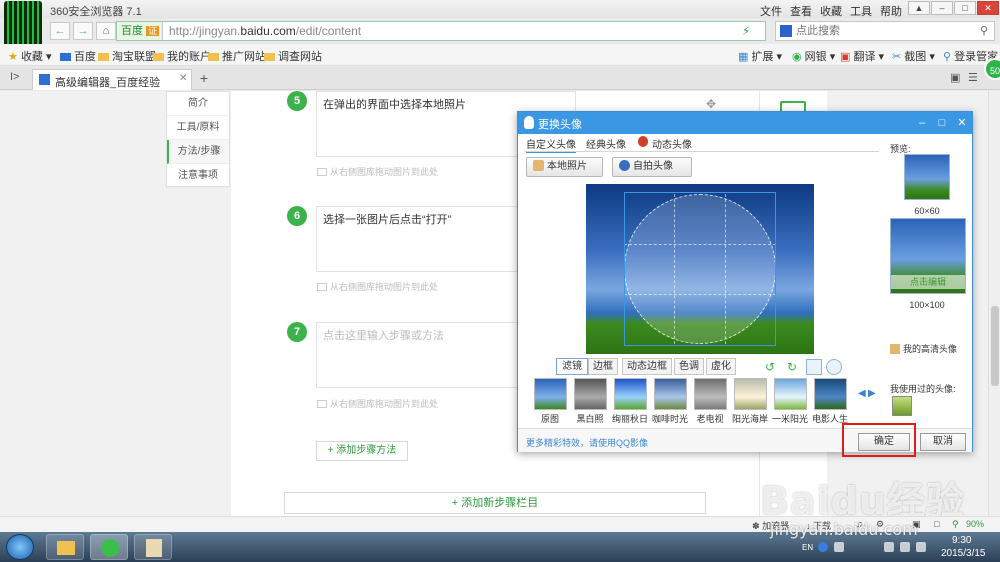  What do you see at coordinates (801, 11) in the screenshot?
I see `menu-view: 查看` at bounding box center [801, 11].